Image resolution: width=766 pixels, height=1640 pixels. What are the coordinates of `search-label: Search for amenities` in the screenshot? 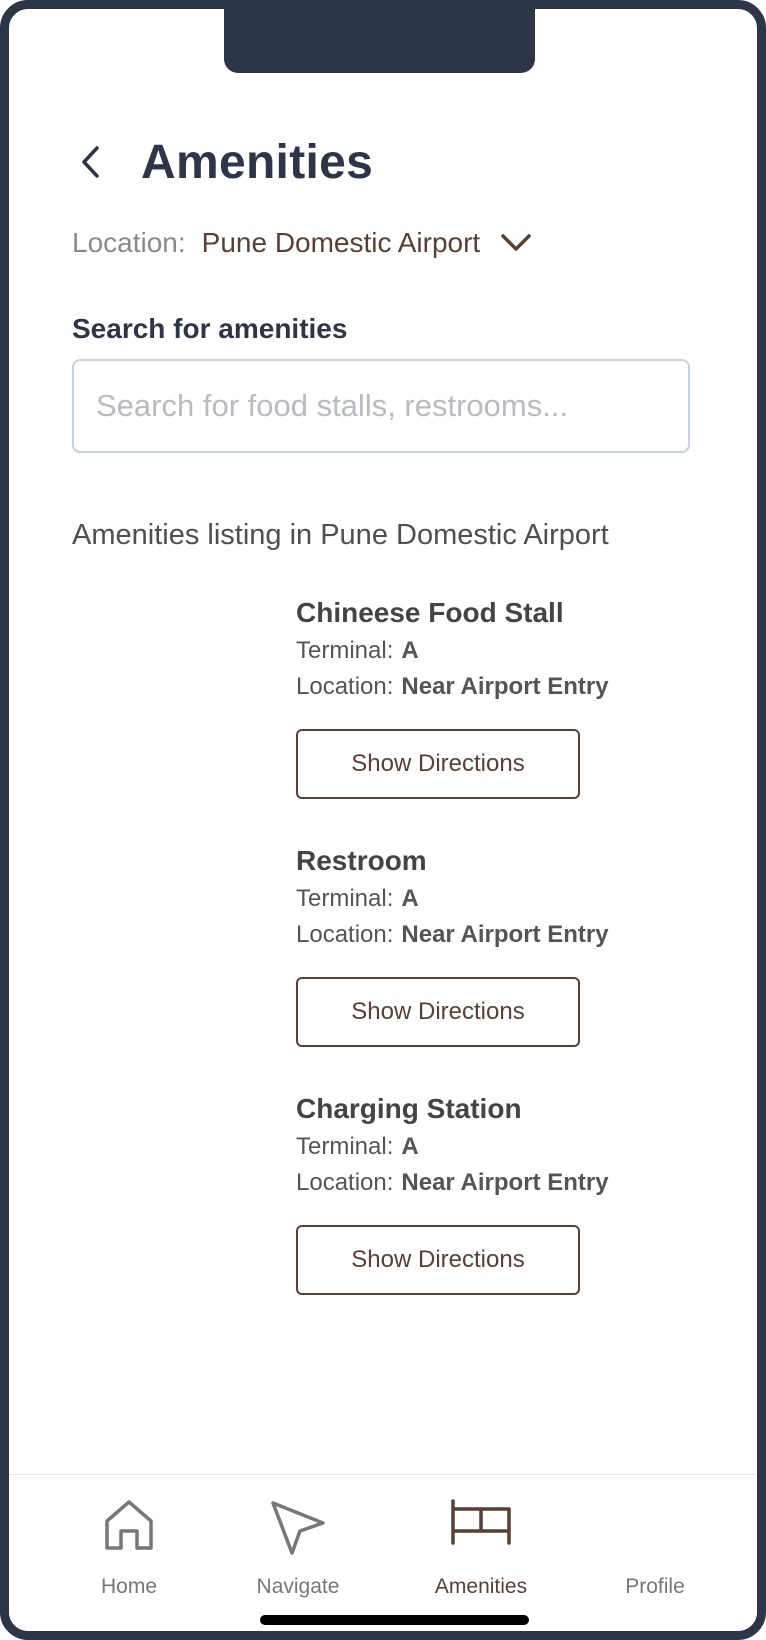 It's located at (210, 328).